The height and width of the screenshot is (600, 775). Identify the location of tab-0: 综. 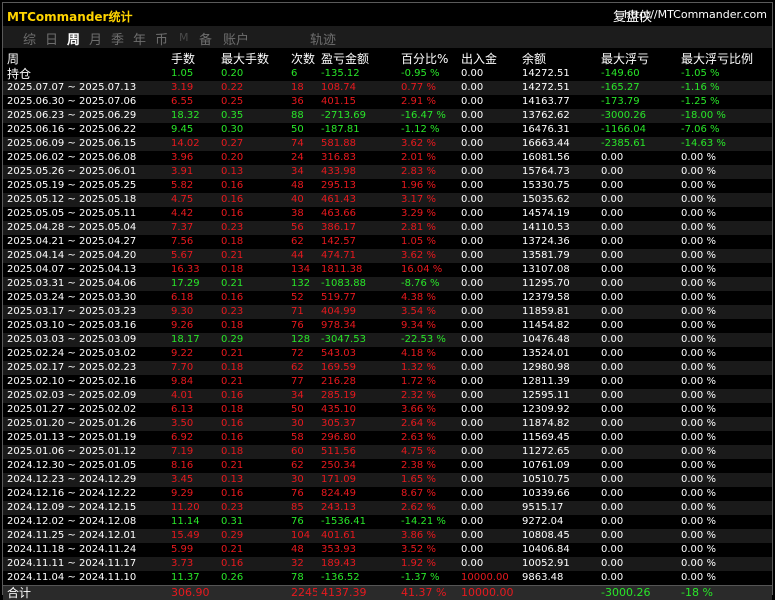
(29, 38).